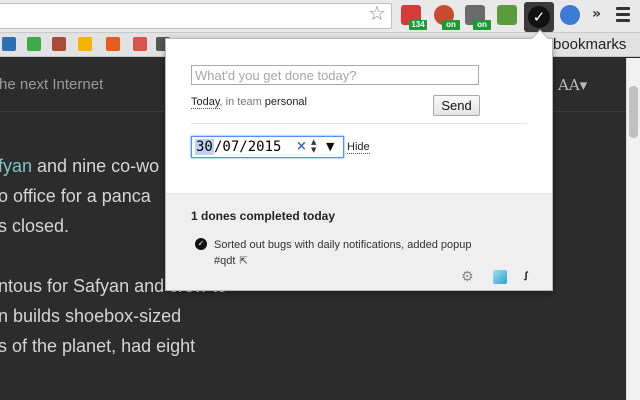  What do you see at coordinates (359, 123) in the screenshot?
I see `divider` at bounding box center [359, 123].